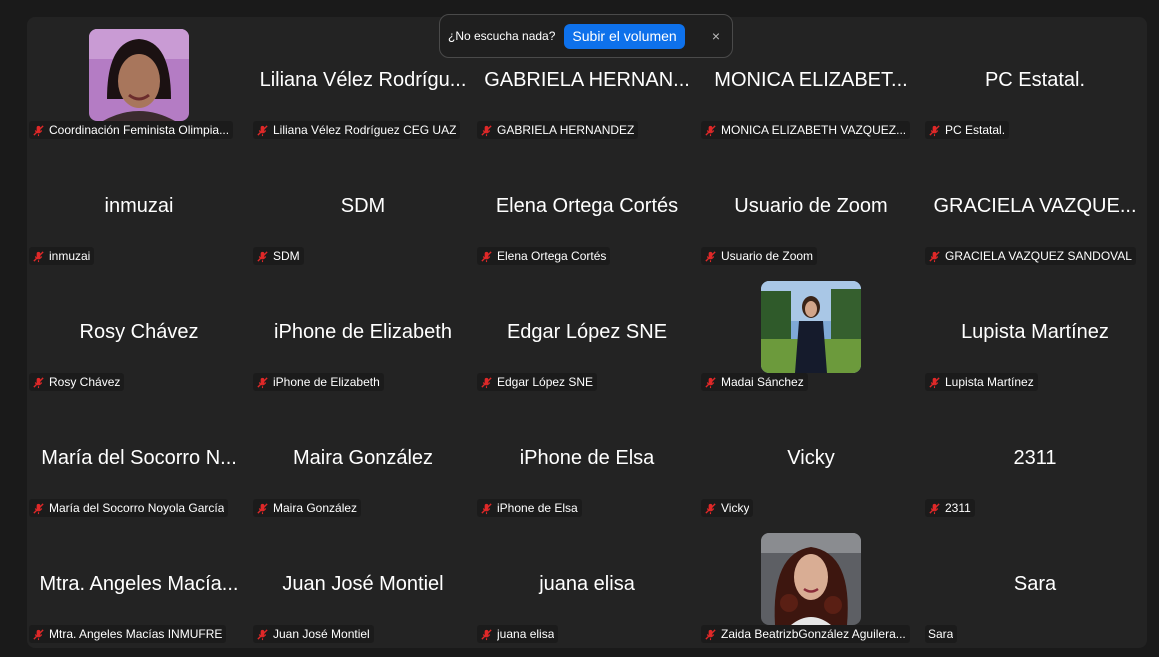 The width and height of the screenshot is (1159, 657). I want to click on raise-volume-button: Subir el volumen, so click(624, 36).